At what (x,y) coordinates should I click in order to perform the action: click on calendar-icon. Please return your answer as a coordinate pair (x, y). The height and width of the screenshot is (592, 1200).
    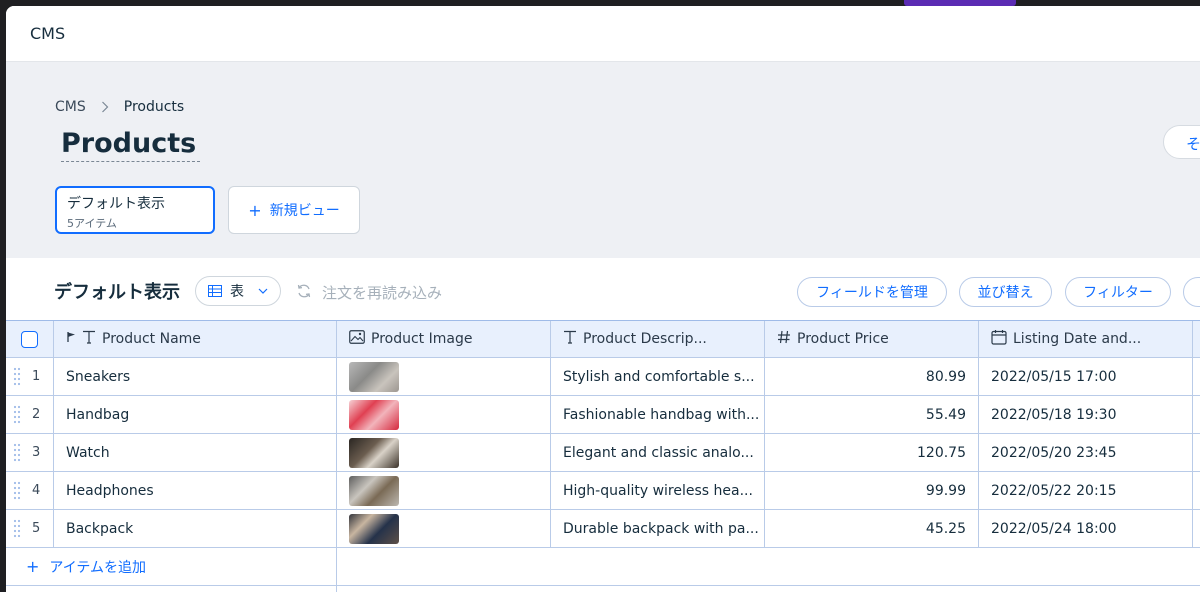
    Looking at the image, I should click on (999, 339).